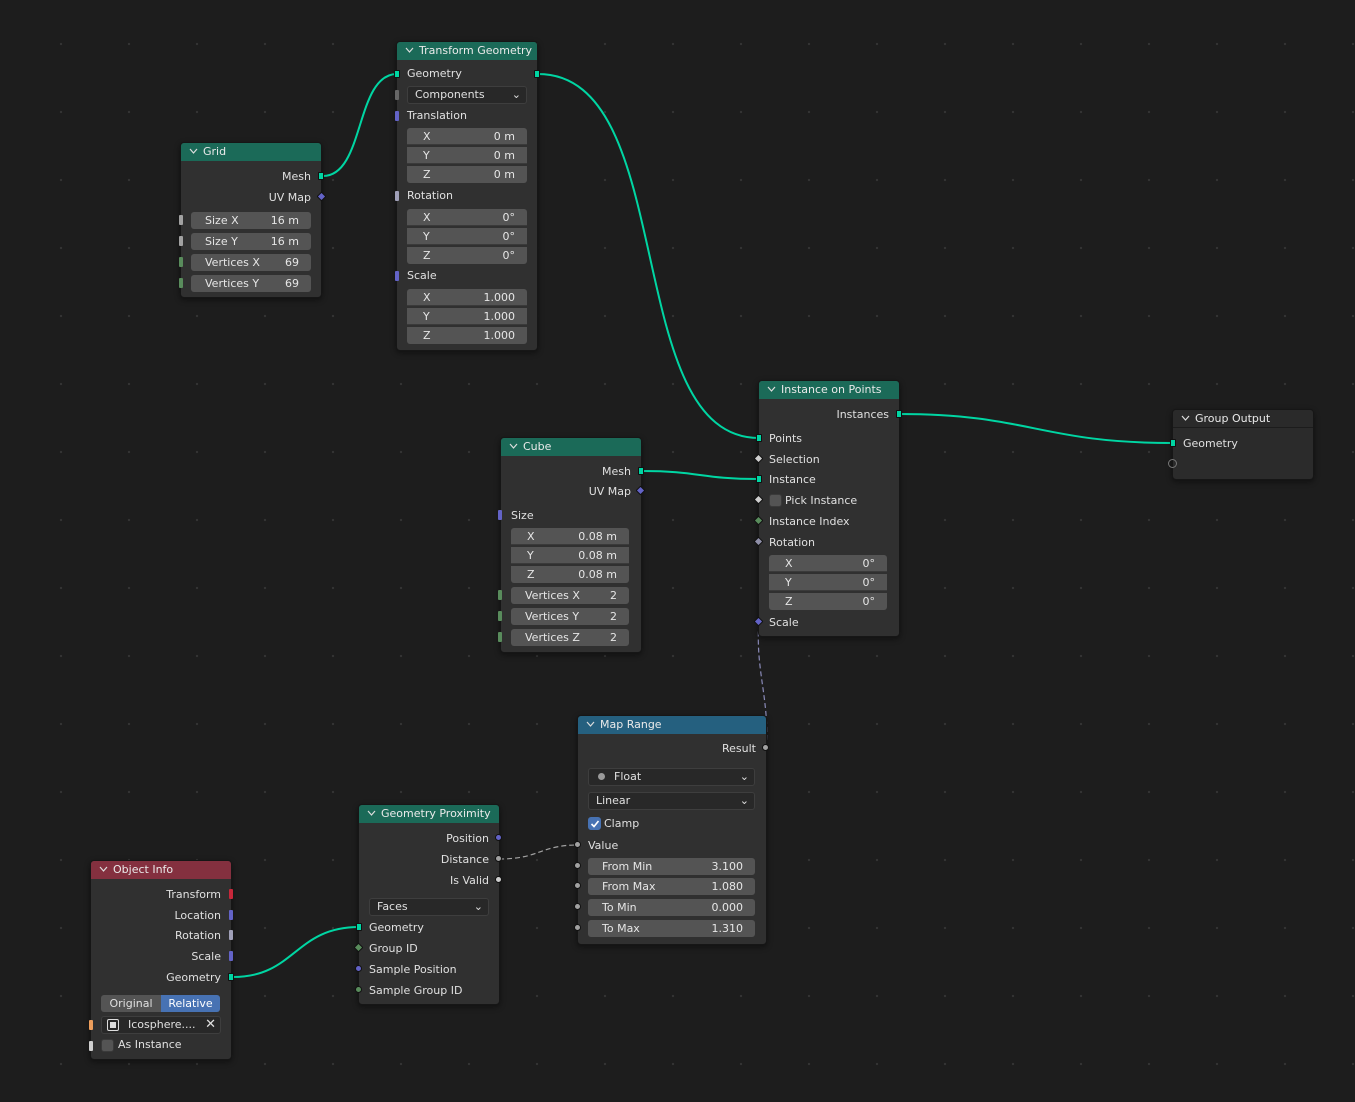 Image resolution: width=1355 pixels, height=1102 pixels. What do you see at coordinates (1172, 463) in the screenshot?
I see `empty-input-socket` at bounding box center [1172, 463].